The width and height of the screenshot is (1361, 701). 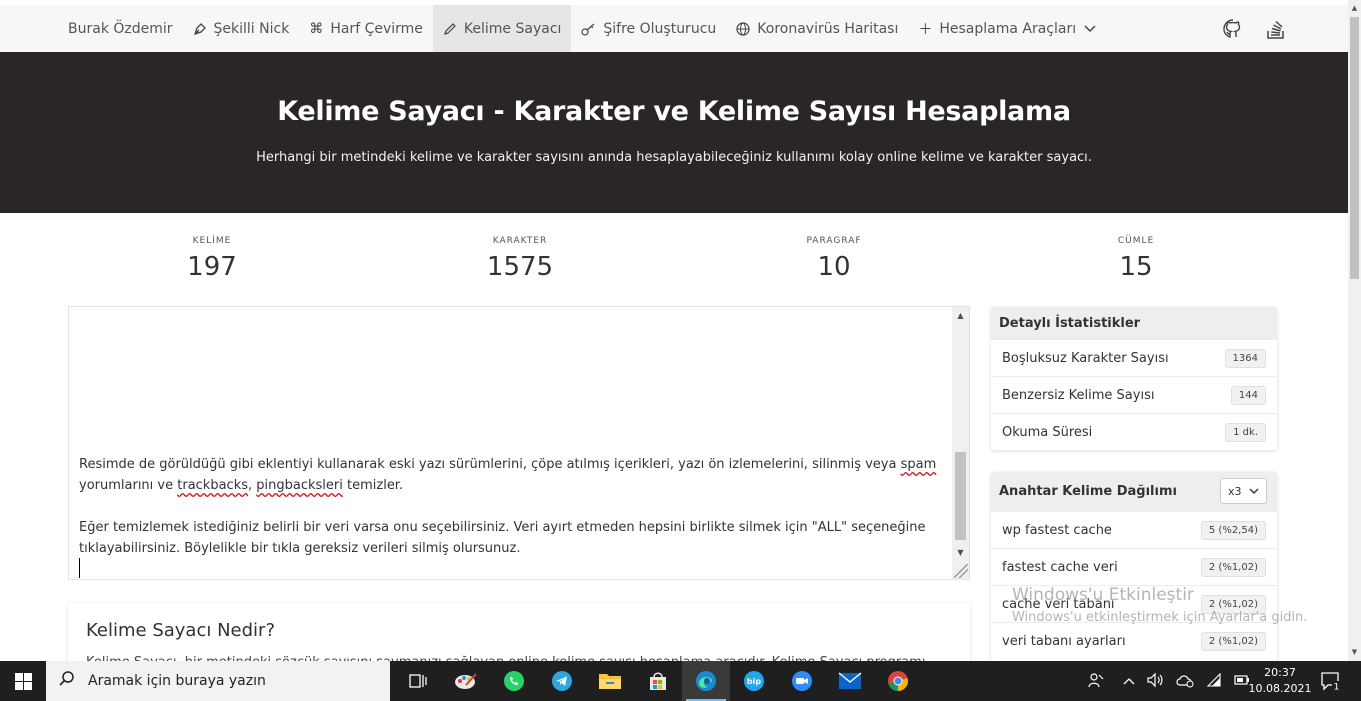 What do you see at coordinates (218, 681) in the screenshot?
I see `taskbar-search-box: Aramak için buraya yazın` at bounding box center [218, 681].